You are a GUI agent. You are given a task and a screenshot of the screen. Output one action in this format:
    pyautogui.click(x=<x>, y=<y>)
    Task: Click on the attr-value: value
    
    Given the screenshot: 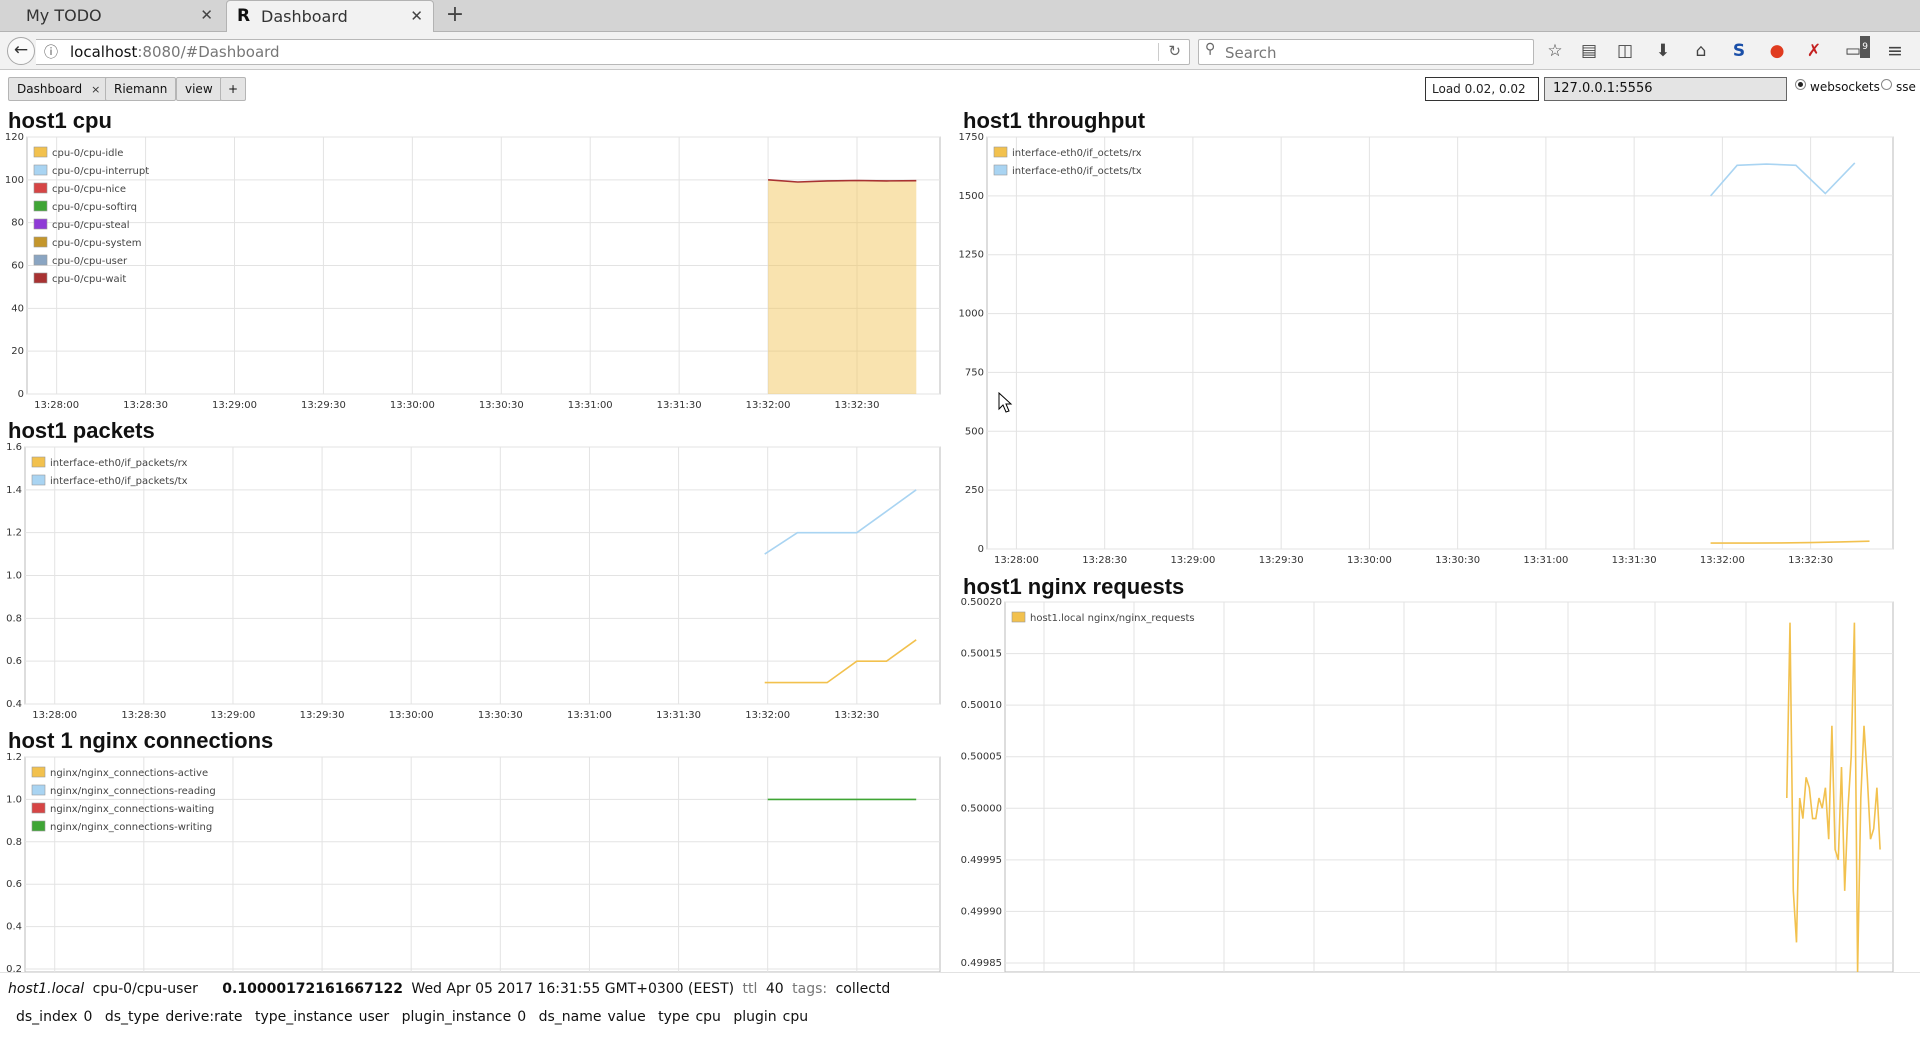 What is the action you would take?
    pyautogui.click(x=626, y=1017)
    